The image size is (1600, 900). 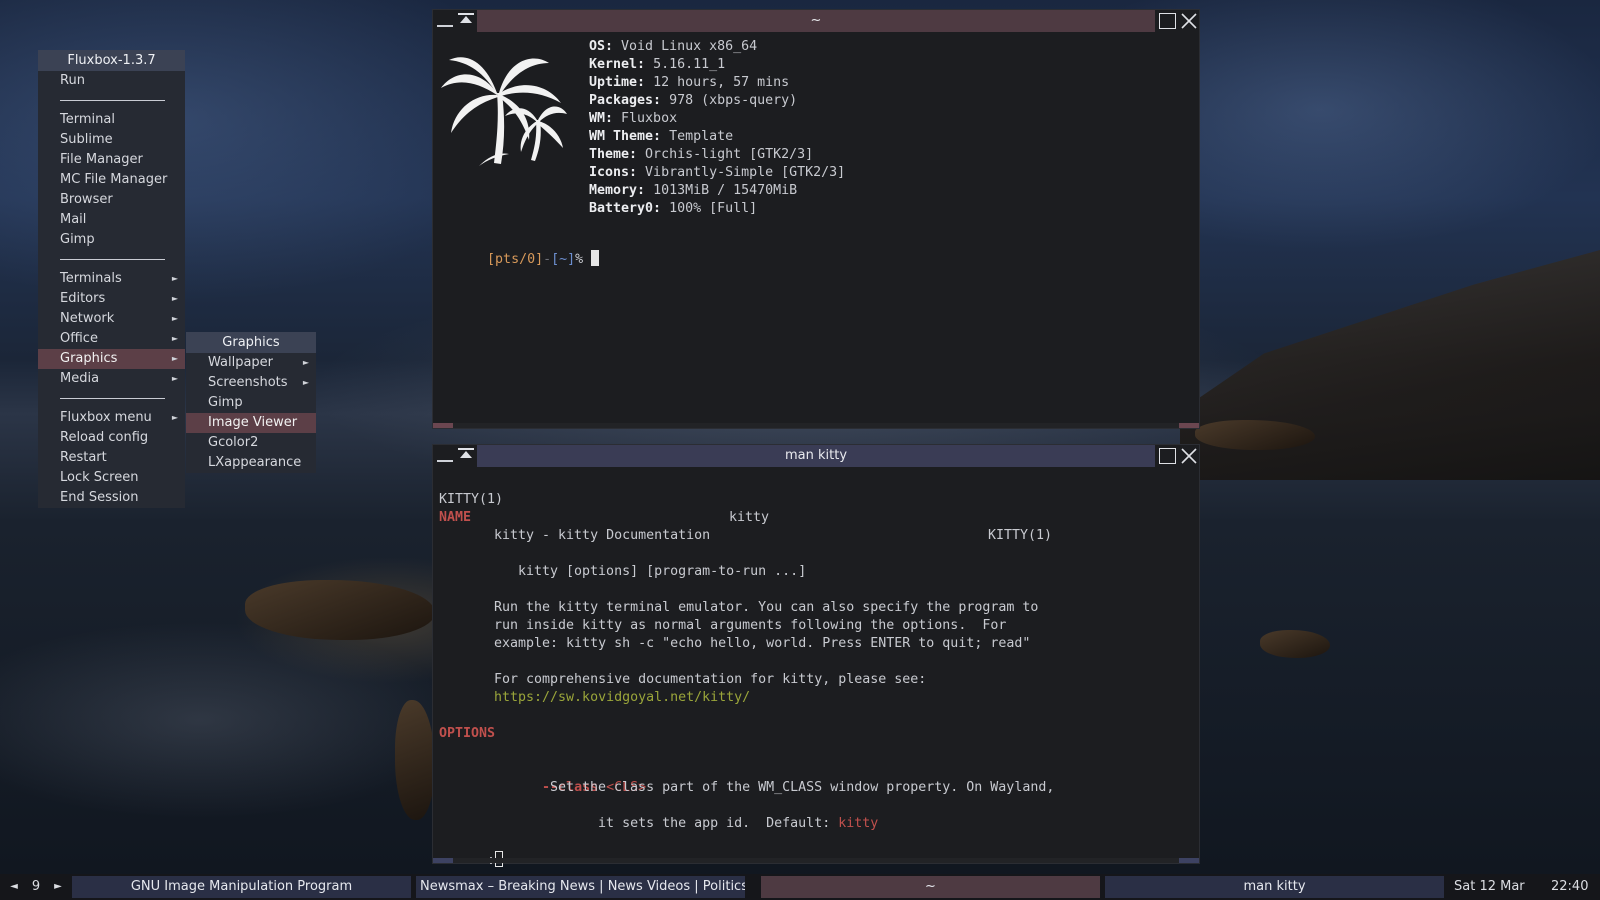 What do you see at coordinates (1255, 435) in the screenshot?
I see `wallpaper-rock` at bounding box center [1255, 435].